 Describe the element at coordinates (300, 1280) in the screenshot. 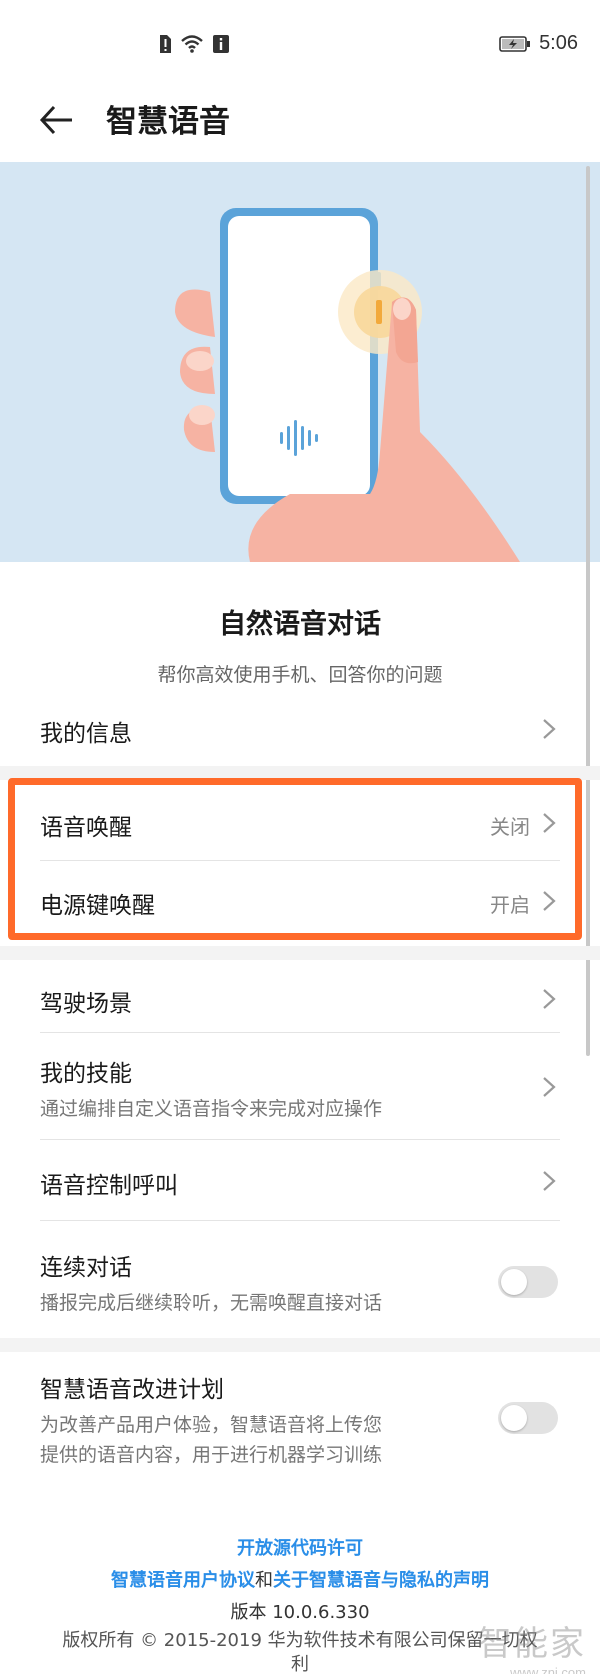

I see `row-continuous-dialogue: 连续对话 播报完成后继续聆听，无需唤醒直接对话` at that location.